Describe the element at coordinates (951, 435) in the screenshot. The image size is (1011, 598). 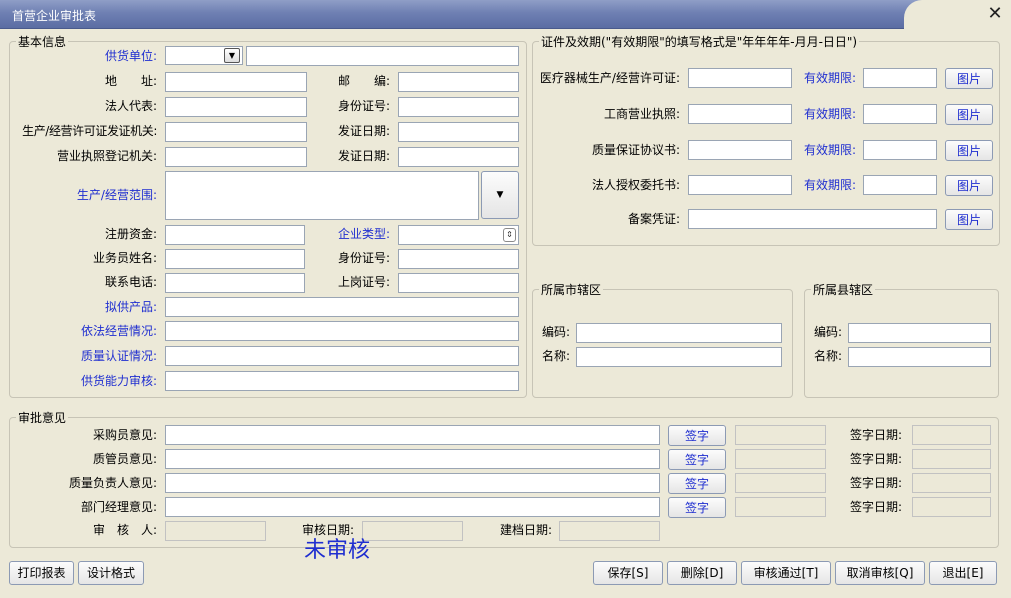
I see `purchaser-sign-date-field` at that location.